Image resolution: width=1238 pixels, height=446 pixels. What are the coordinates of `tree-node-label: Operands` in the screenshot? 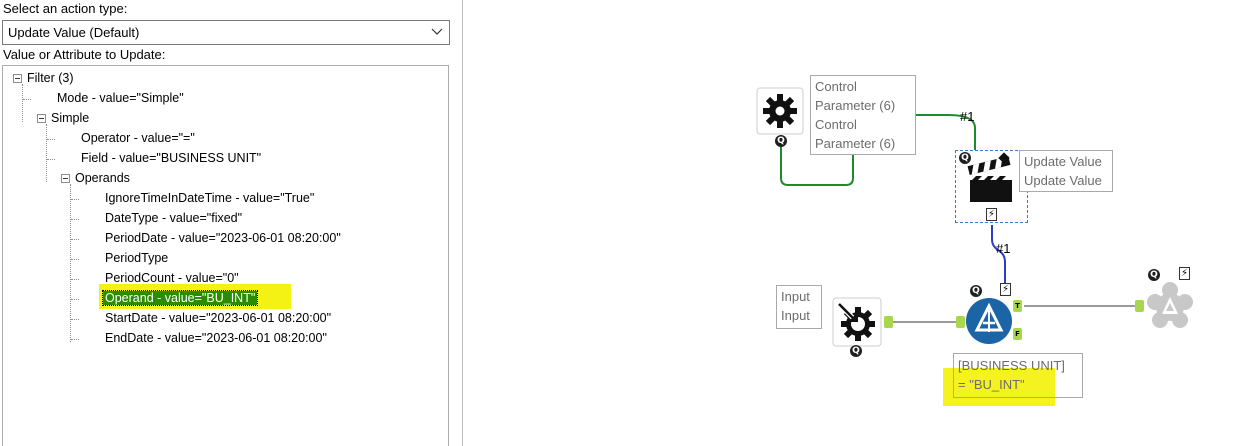 It's located at (102, 178).